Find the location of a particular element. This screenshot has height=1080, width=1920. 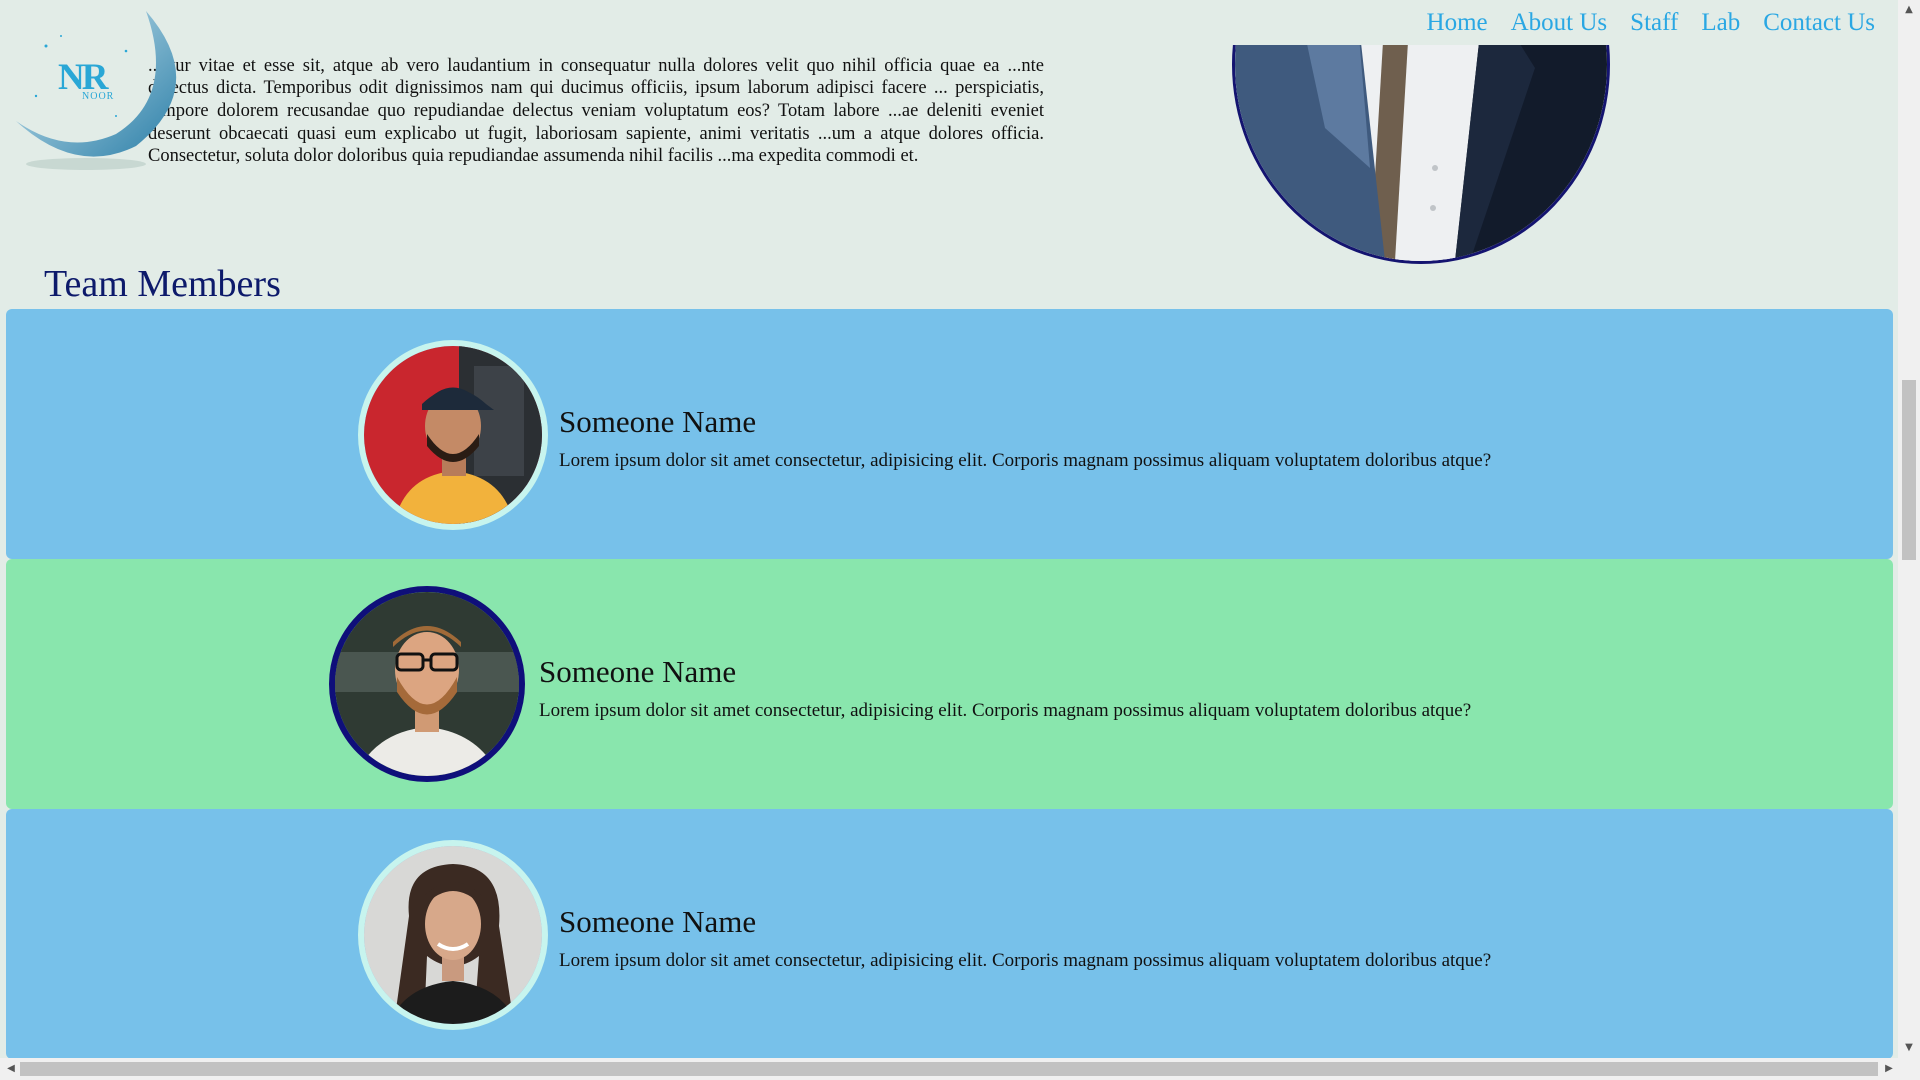

scroll-up-arrow-icon: ▲ is located at coordinates (1909, 10).